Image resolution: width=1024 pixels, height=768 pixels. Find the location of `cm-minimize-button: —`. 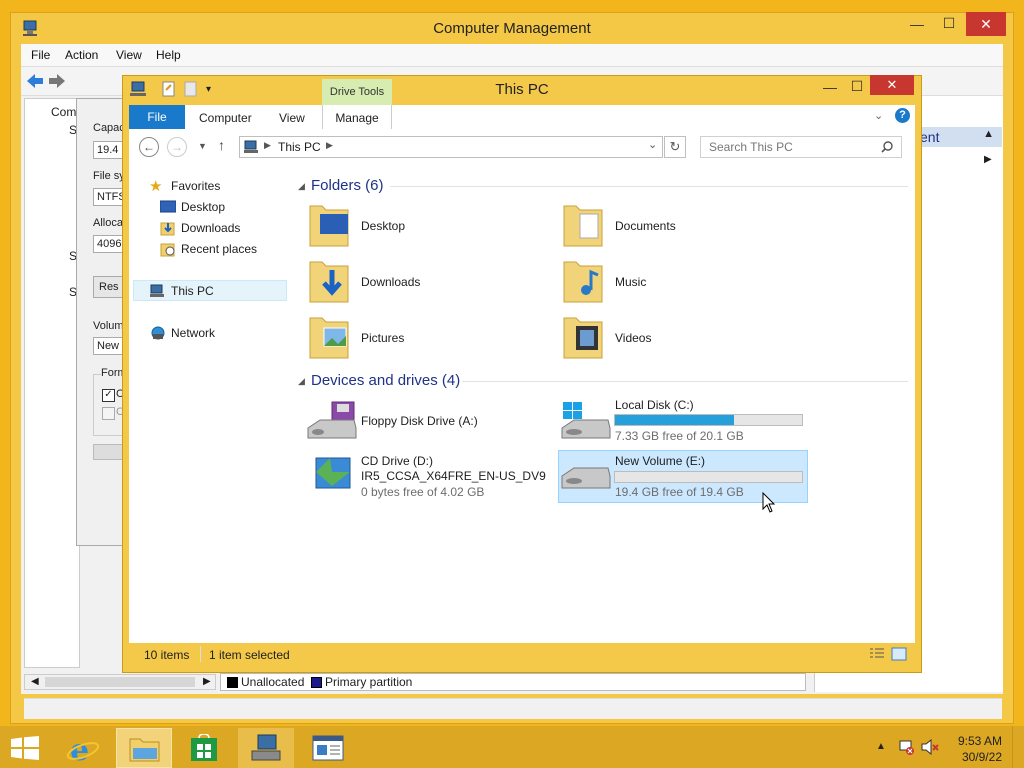

cm-minimize-button: — is located at coordinates (917, 24).